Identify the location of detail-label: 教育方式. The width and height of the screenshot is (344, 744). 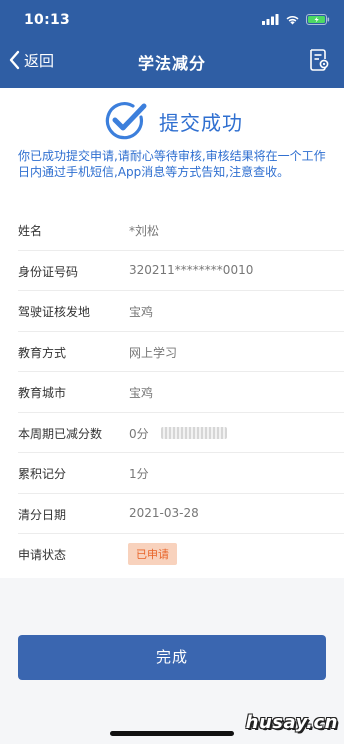
(42, 352).